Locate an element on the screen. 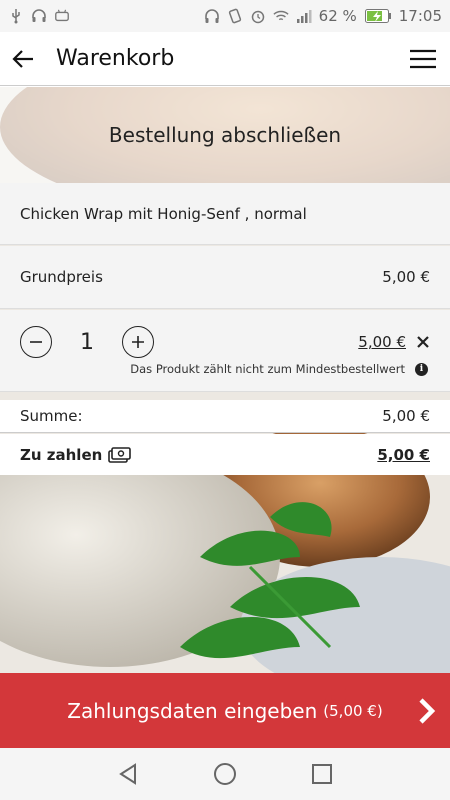 The width and height of the screenshot is (450, 800). triangle-back-icon is located at coordinates (128, 774).